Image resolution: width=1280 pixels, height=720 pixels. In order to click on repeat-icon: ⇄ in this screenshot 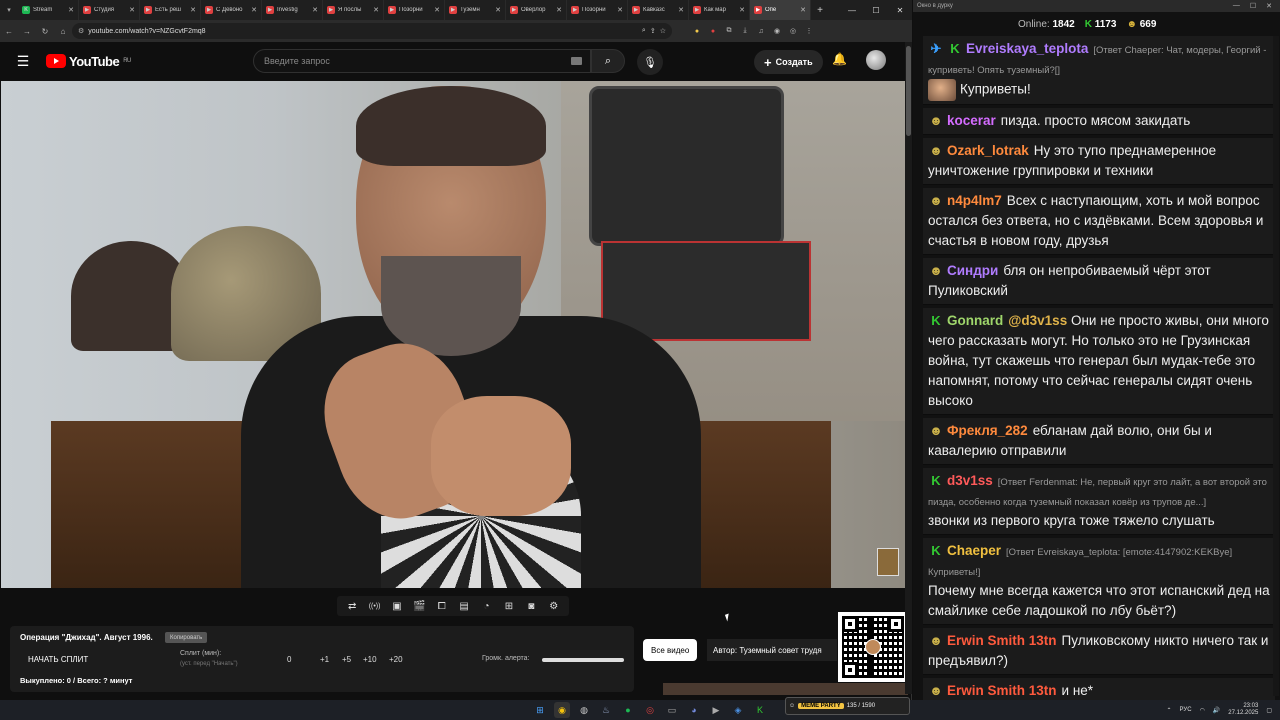, I will do `click(352, 606)`.